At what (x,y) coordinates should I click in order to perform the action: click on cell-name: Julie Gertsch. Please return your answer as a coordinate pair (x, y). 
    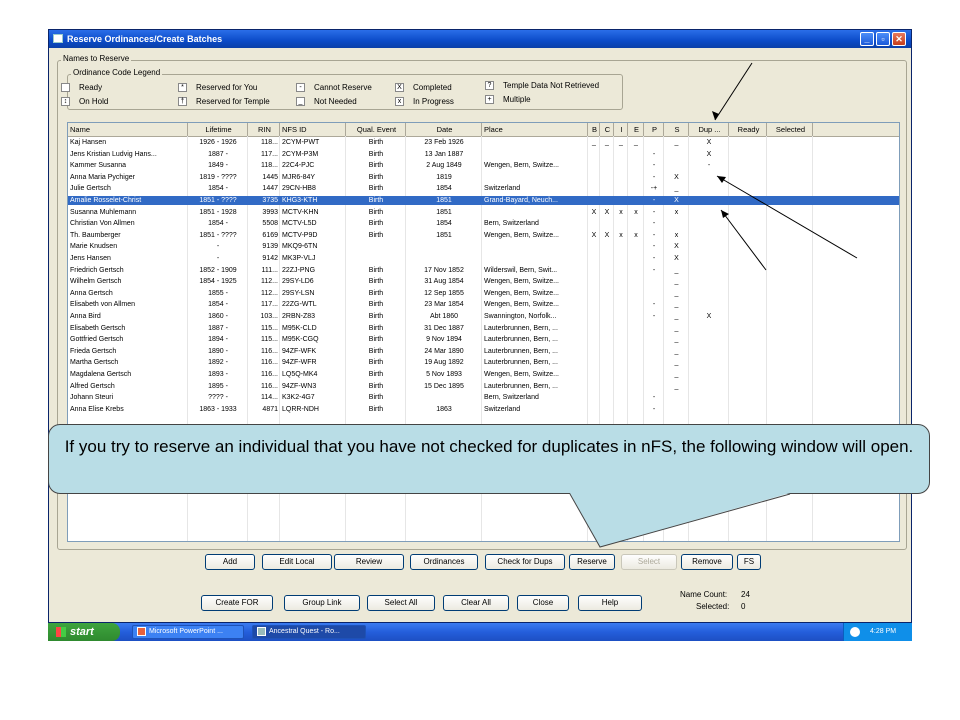
    Looking at the image, I should click on (90, 189).